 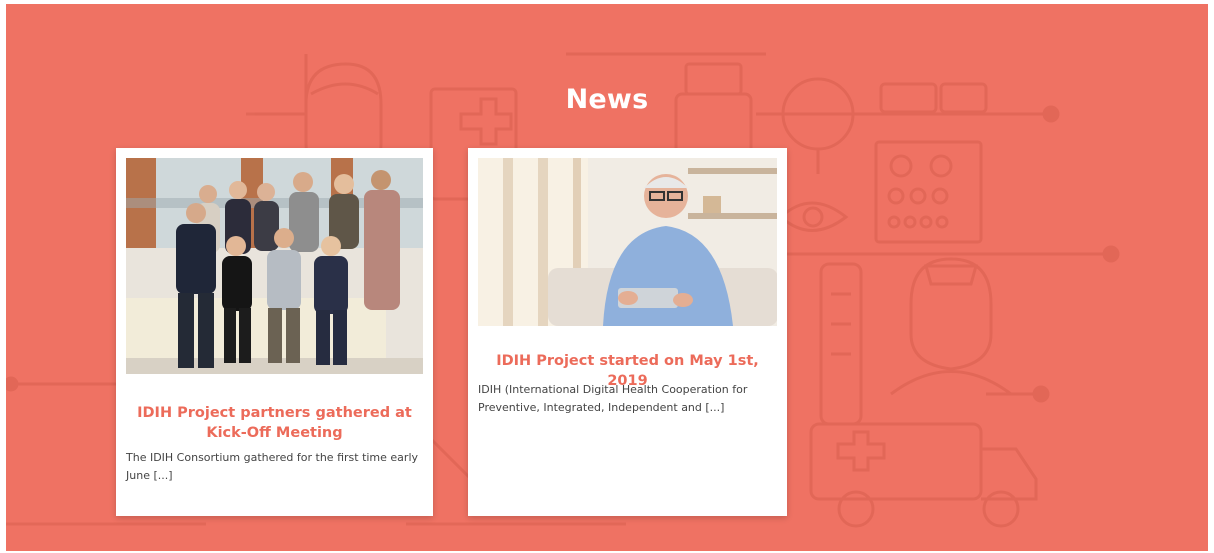 What do you see at coordinates (841, 344) in the screenshot?
I see `thermometer-icon` at bounding box center [841, 344].